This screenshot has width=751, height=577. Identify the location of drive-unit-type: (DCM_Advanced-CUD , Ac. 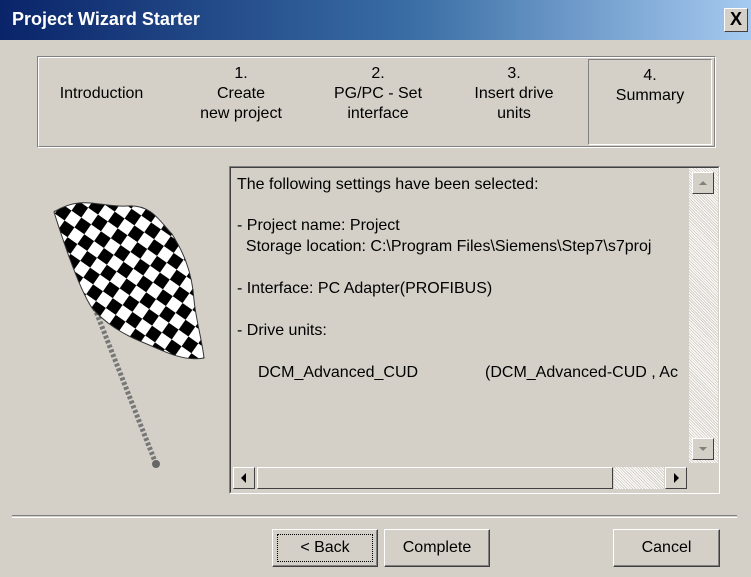
(581, 372).